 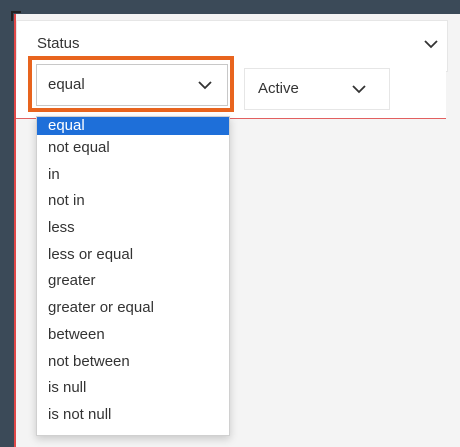 What do you see at coordinates (58, 43) in the screenshot?
I see `field-select-value: Status` at bounding box center [58, 43].